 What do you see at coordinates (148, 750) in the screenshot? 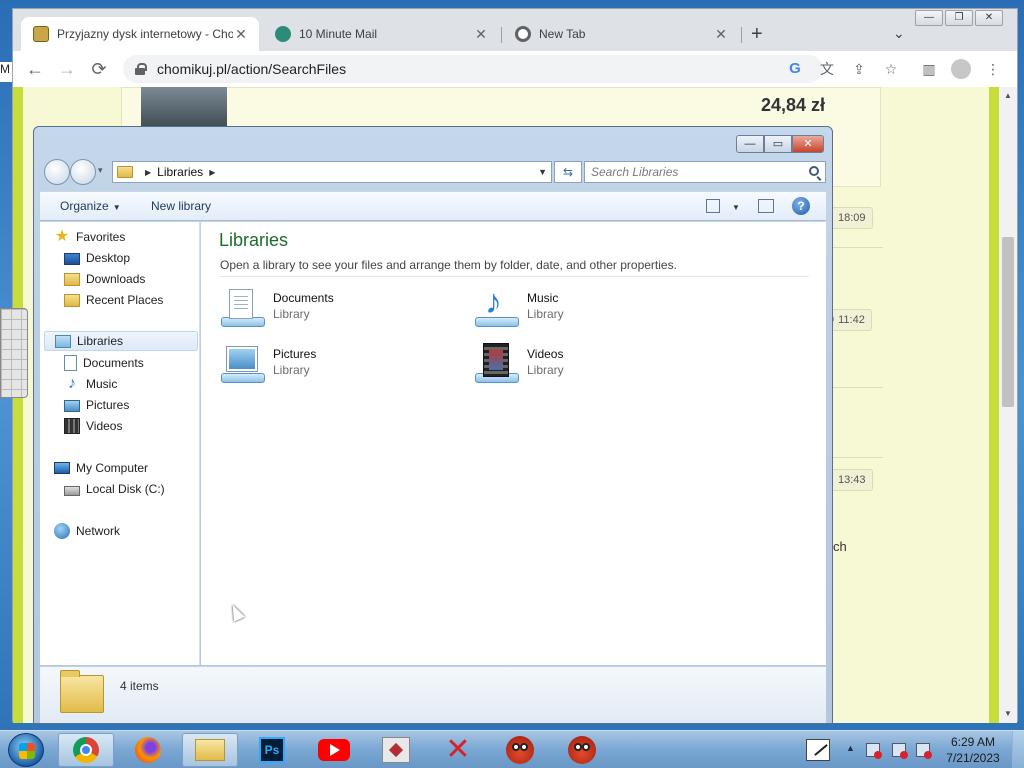
I see `taskbar-firefox` at bounding box center [148, 750].